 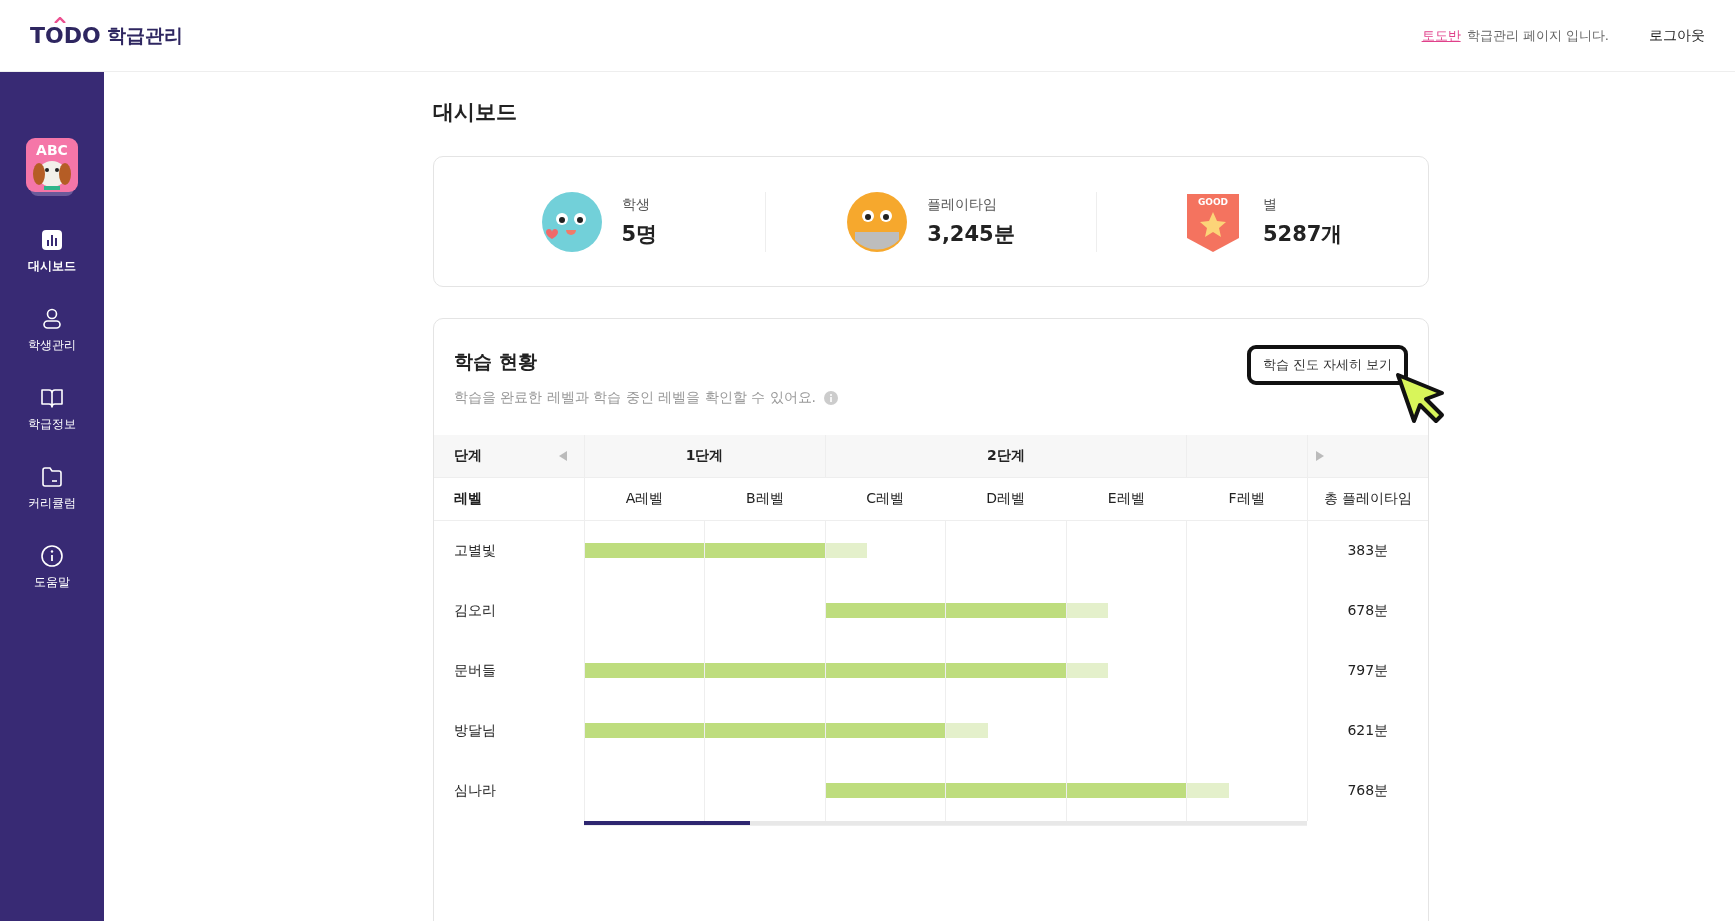 What do you see at coordinates (1537, 35) in the screenshot?
I see `page-notice: 학급관리 페이지 입니다.` at bounding box center [1537, 35].